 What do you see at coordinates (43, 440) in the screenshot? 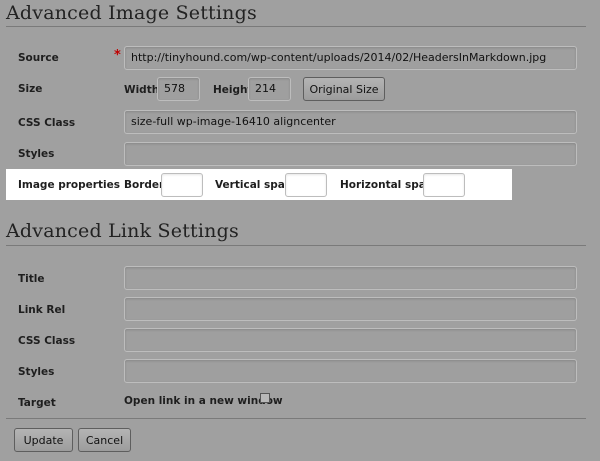
I see `update-button: Update` at bounding box center [43, 440].